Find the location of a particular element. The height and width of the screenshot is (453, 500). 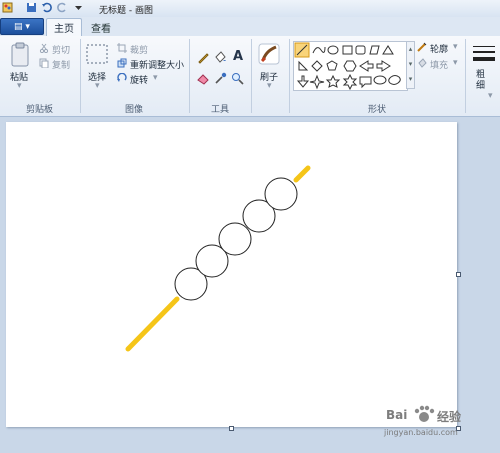

outline-icon is located at coordinates (422, 47).